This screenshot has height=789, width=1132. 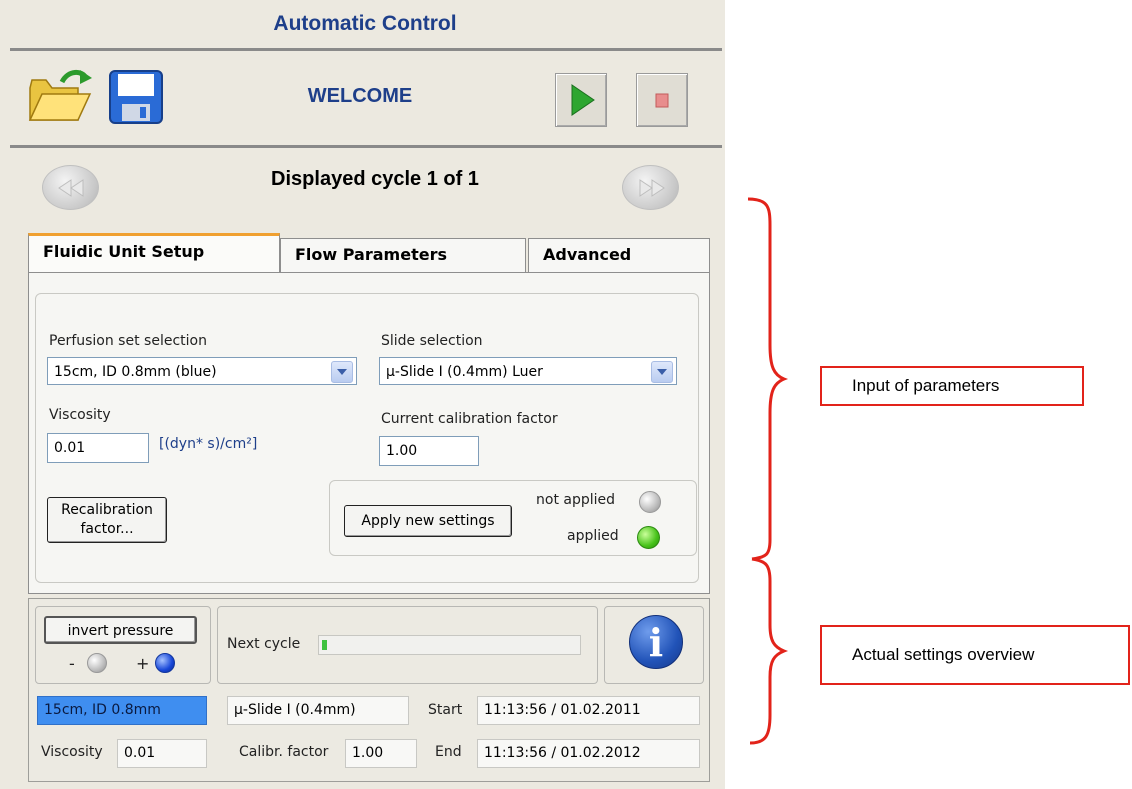 I want to click on overview-viscosity-label: Viscosity, so click(x=72, y=752).